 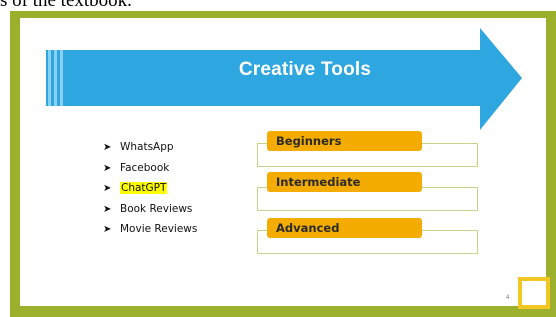 I want to click on level-tag-beginners: Beginners, so click(x=344, y=141).